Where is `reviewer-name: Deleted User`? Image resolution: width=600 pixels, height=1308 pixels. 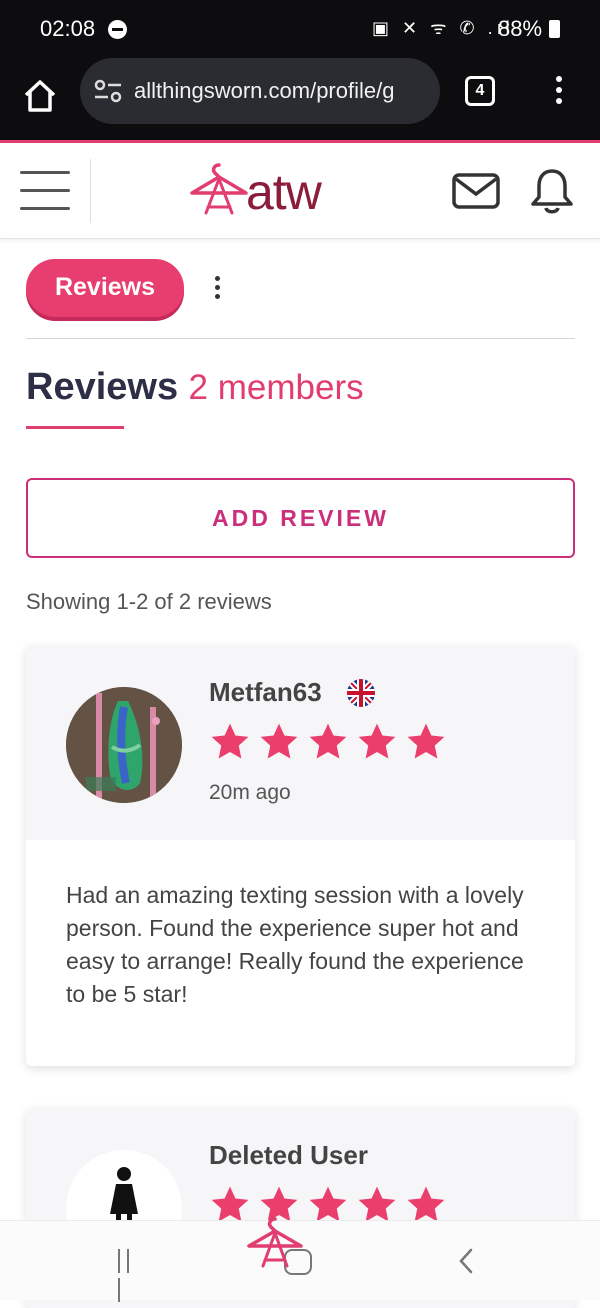
reviewer-name: Deleted User is located at coordinates (288, 1155).